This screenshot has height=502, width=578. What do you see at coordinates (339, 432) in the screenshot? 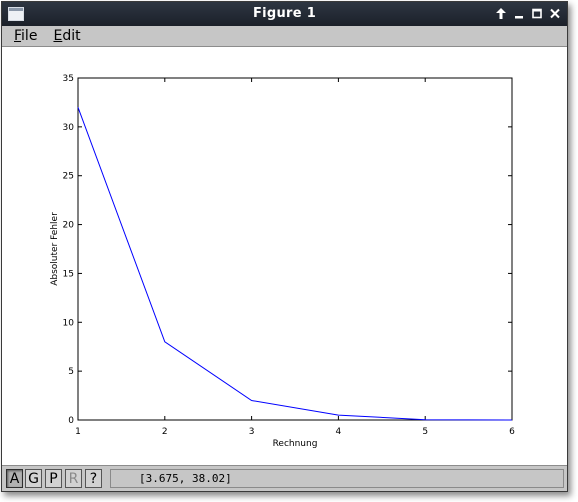
I see `x-tick-label: 4` at bounding box center [339, 432].